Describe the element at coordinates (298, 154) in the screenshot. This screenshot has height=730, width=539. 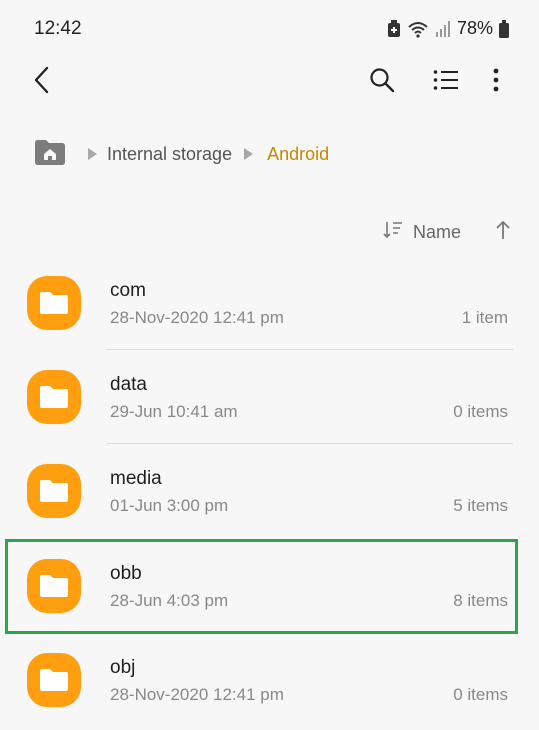
I see `breadcrumb-current: Android` at that location.